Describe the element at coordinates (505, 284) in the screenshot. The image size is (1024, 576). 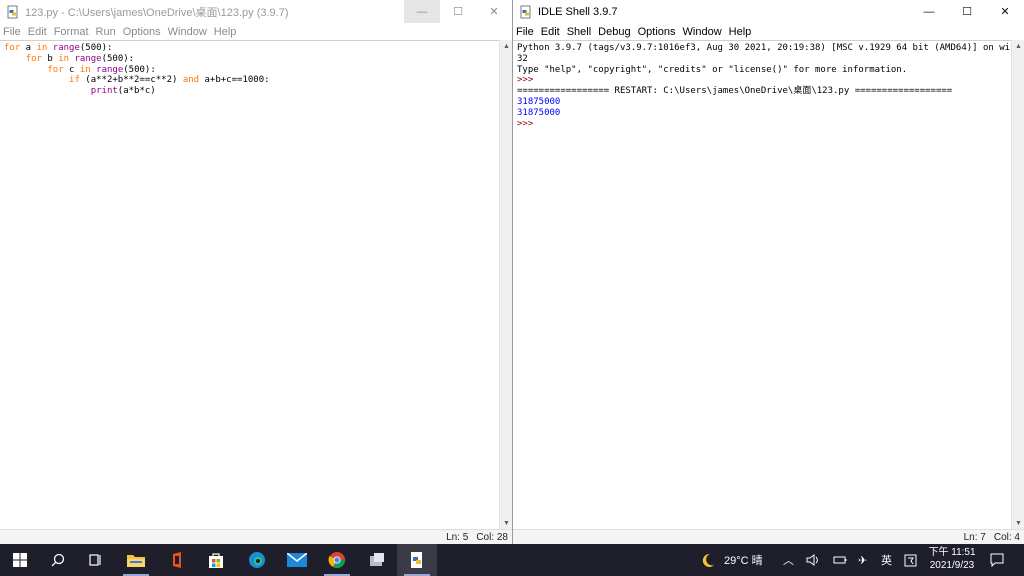
I see `editor-scrollbar: ▲ ▼` at that location.